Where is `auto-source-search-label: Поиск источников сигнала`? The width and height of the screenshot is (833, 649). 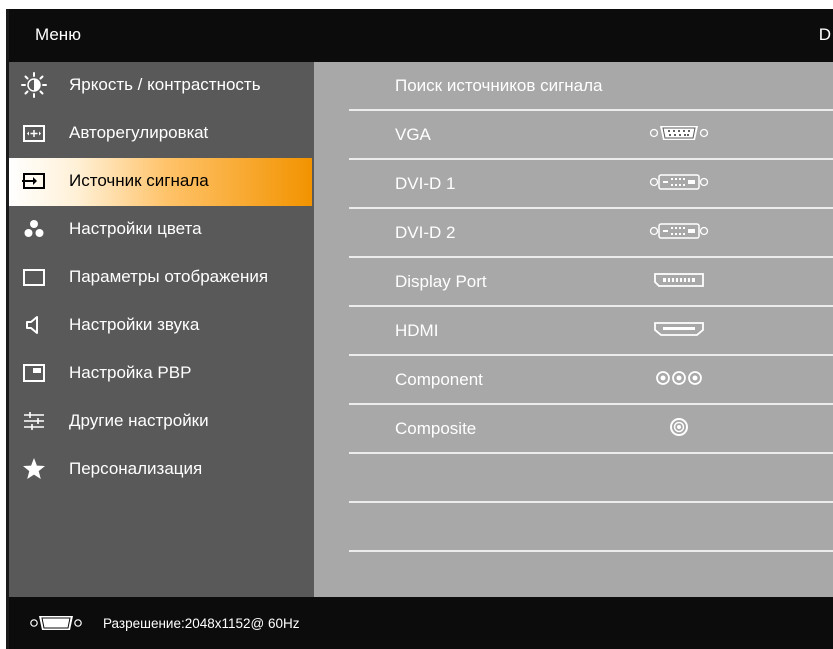
auto-source-search-label: Поиск источников сигнала is located at coordinates (499, 85).